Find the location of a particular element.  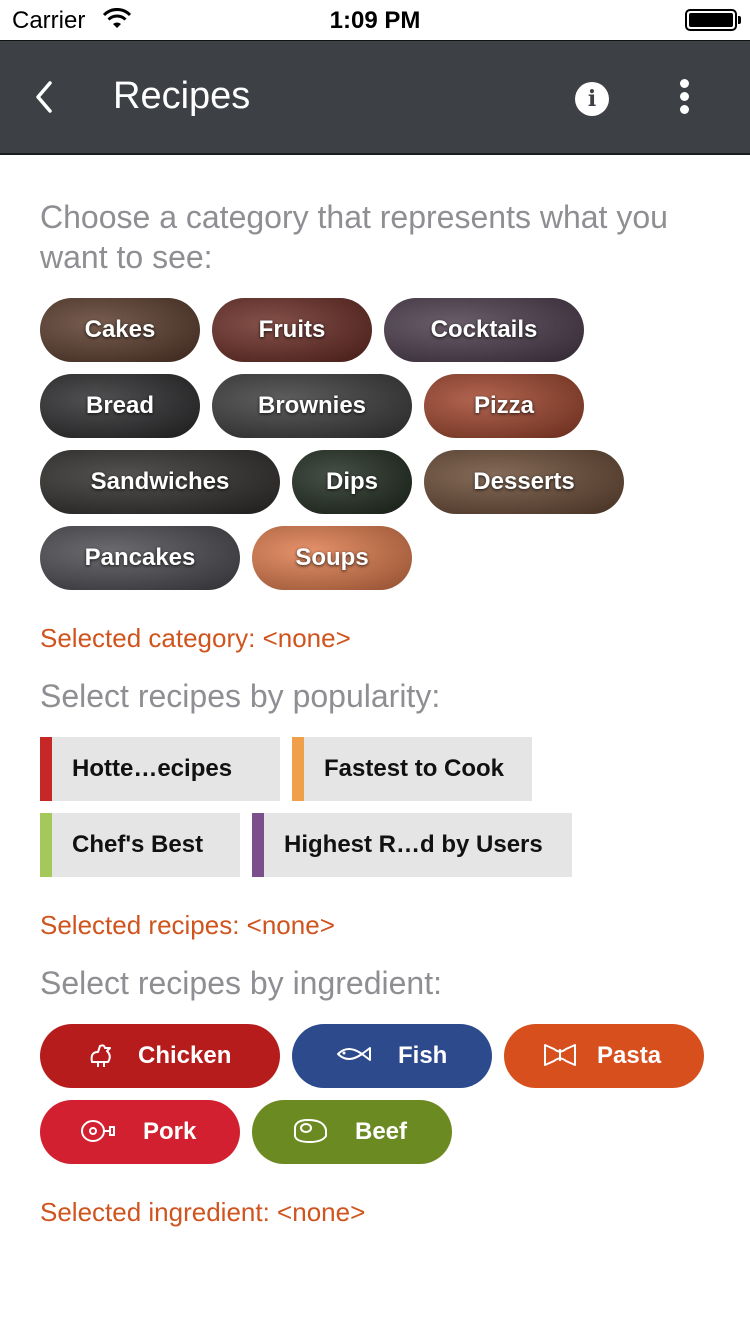

ingredient-button-pork: Pork is located at coordinates (140, 1132).